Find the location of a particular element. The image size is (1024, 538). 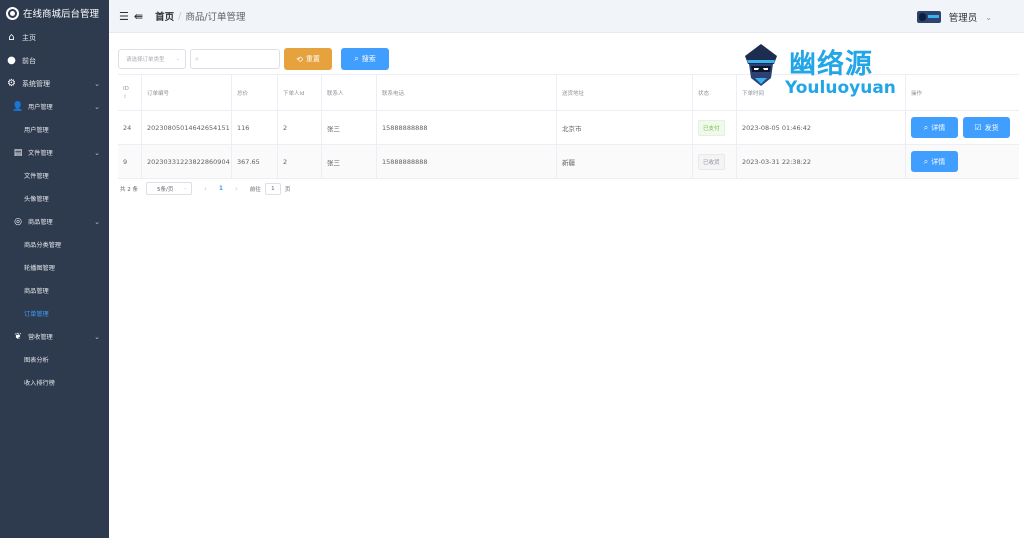

page-size-select: 5条/页 ⌄ is located at coordinates (169, 188).